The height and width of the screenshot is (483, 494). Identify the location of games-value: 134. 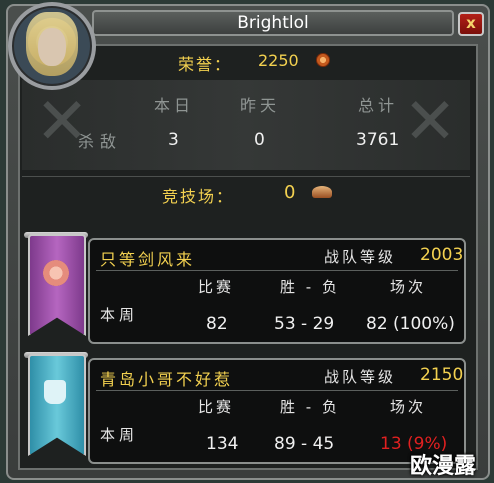
(222, 444).